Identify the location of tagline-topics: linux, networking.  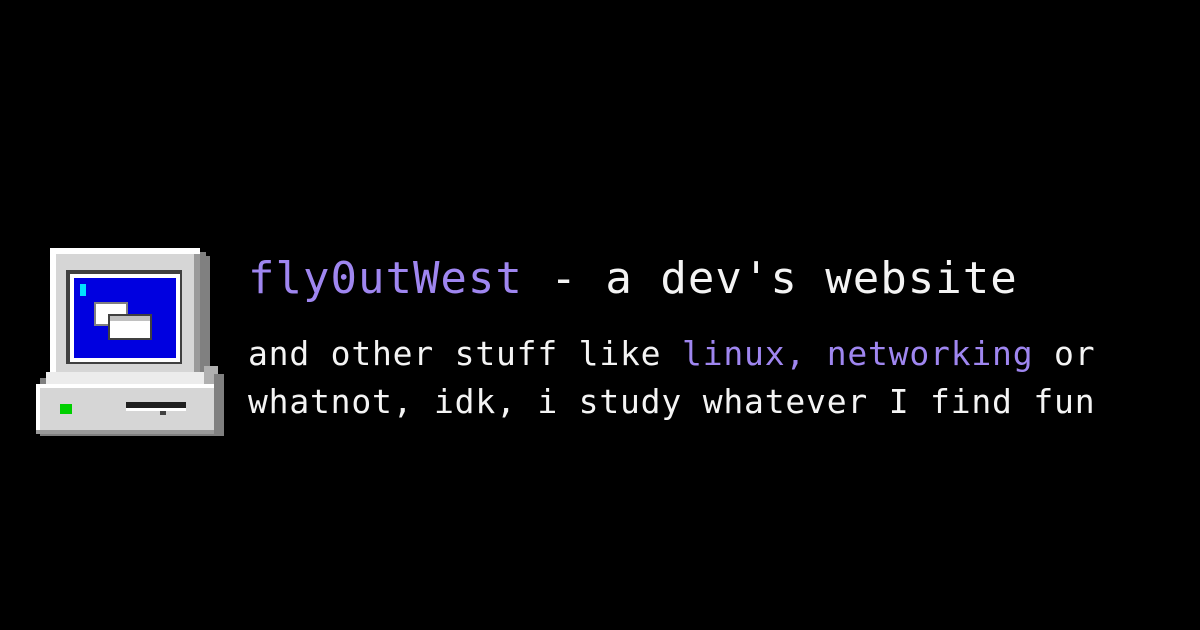
(858, 353).